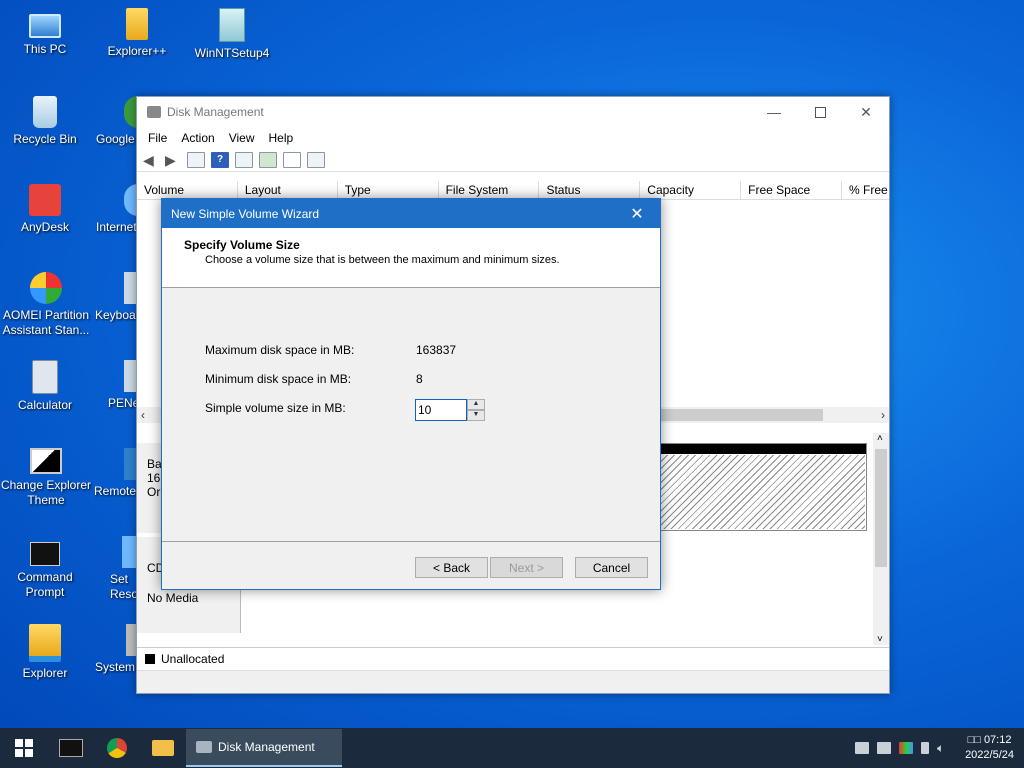 The width and height of the screenshot is (1024, 768). Describe the element at coordinates (436, 350) in the screenshot. I see `max-space-value: 163837` at that location.